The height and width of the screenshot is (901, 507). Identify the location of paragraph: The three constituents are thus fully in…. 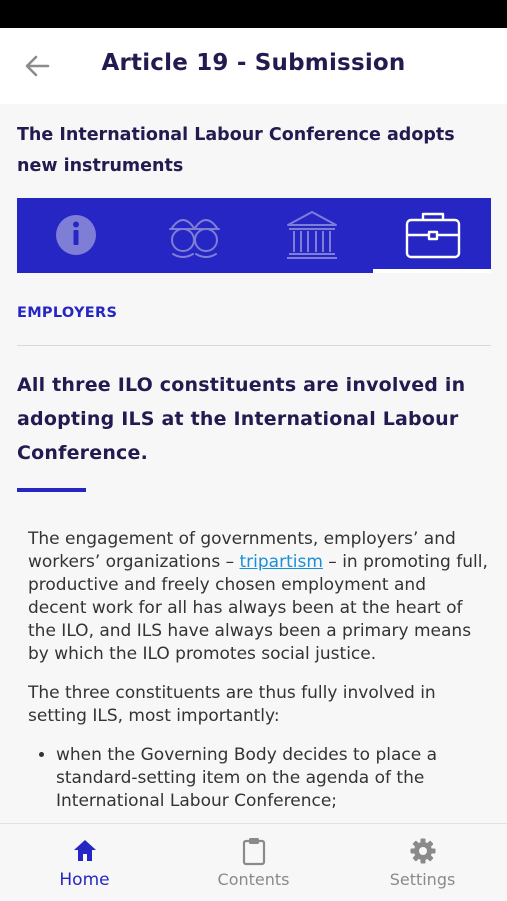
(232, 704).